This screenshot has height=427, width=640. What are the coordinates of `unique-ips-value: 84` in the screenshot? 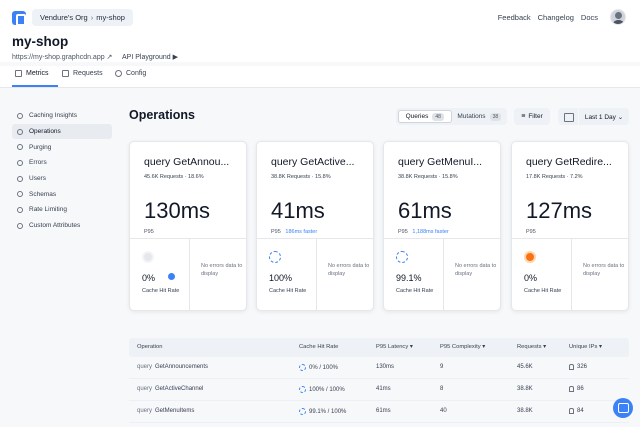 It's located at (580, 411).